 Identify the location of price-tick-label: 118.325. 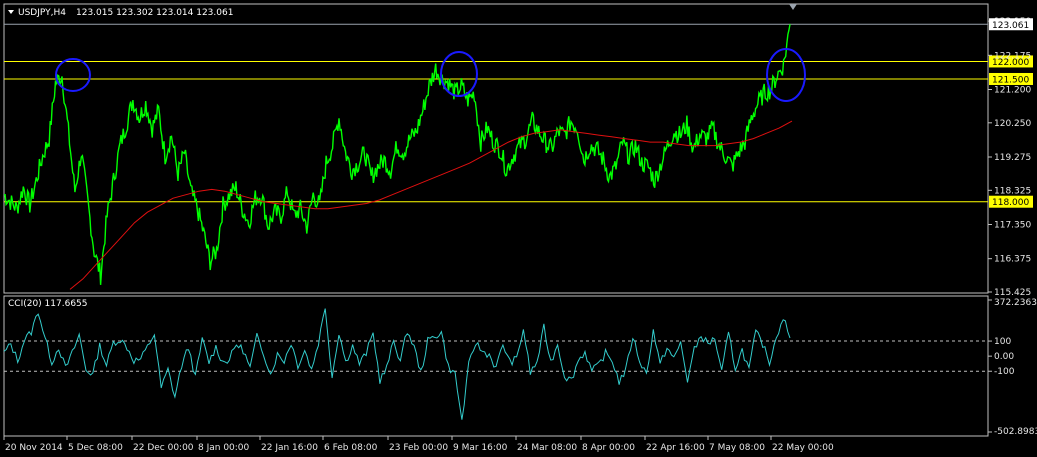
(1012, 191).